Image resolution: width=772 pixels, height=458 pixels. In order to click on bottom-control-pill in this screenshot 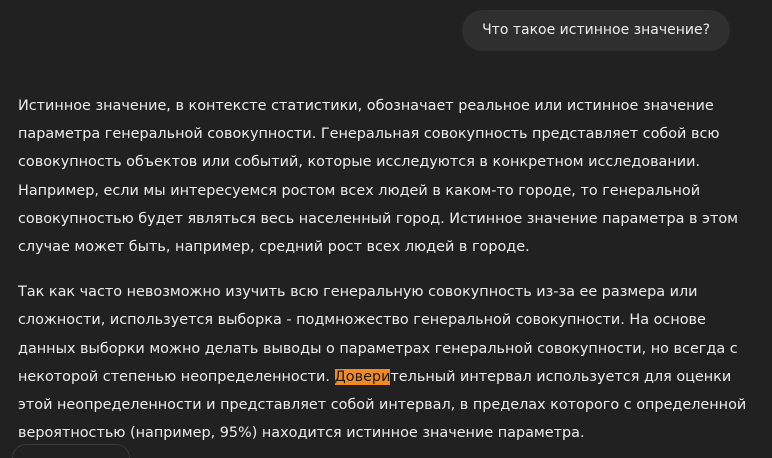, I will do `click(71, 451)`.